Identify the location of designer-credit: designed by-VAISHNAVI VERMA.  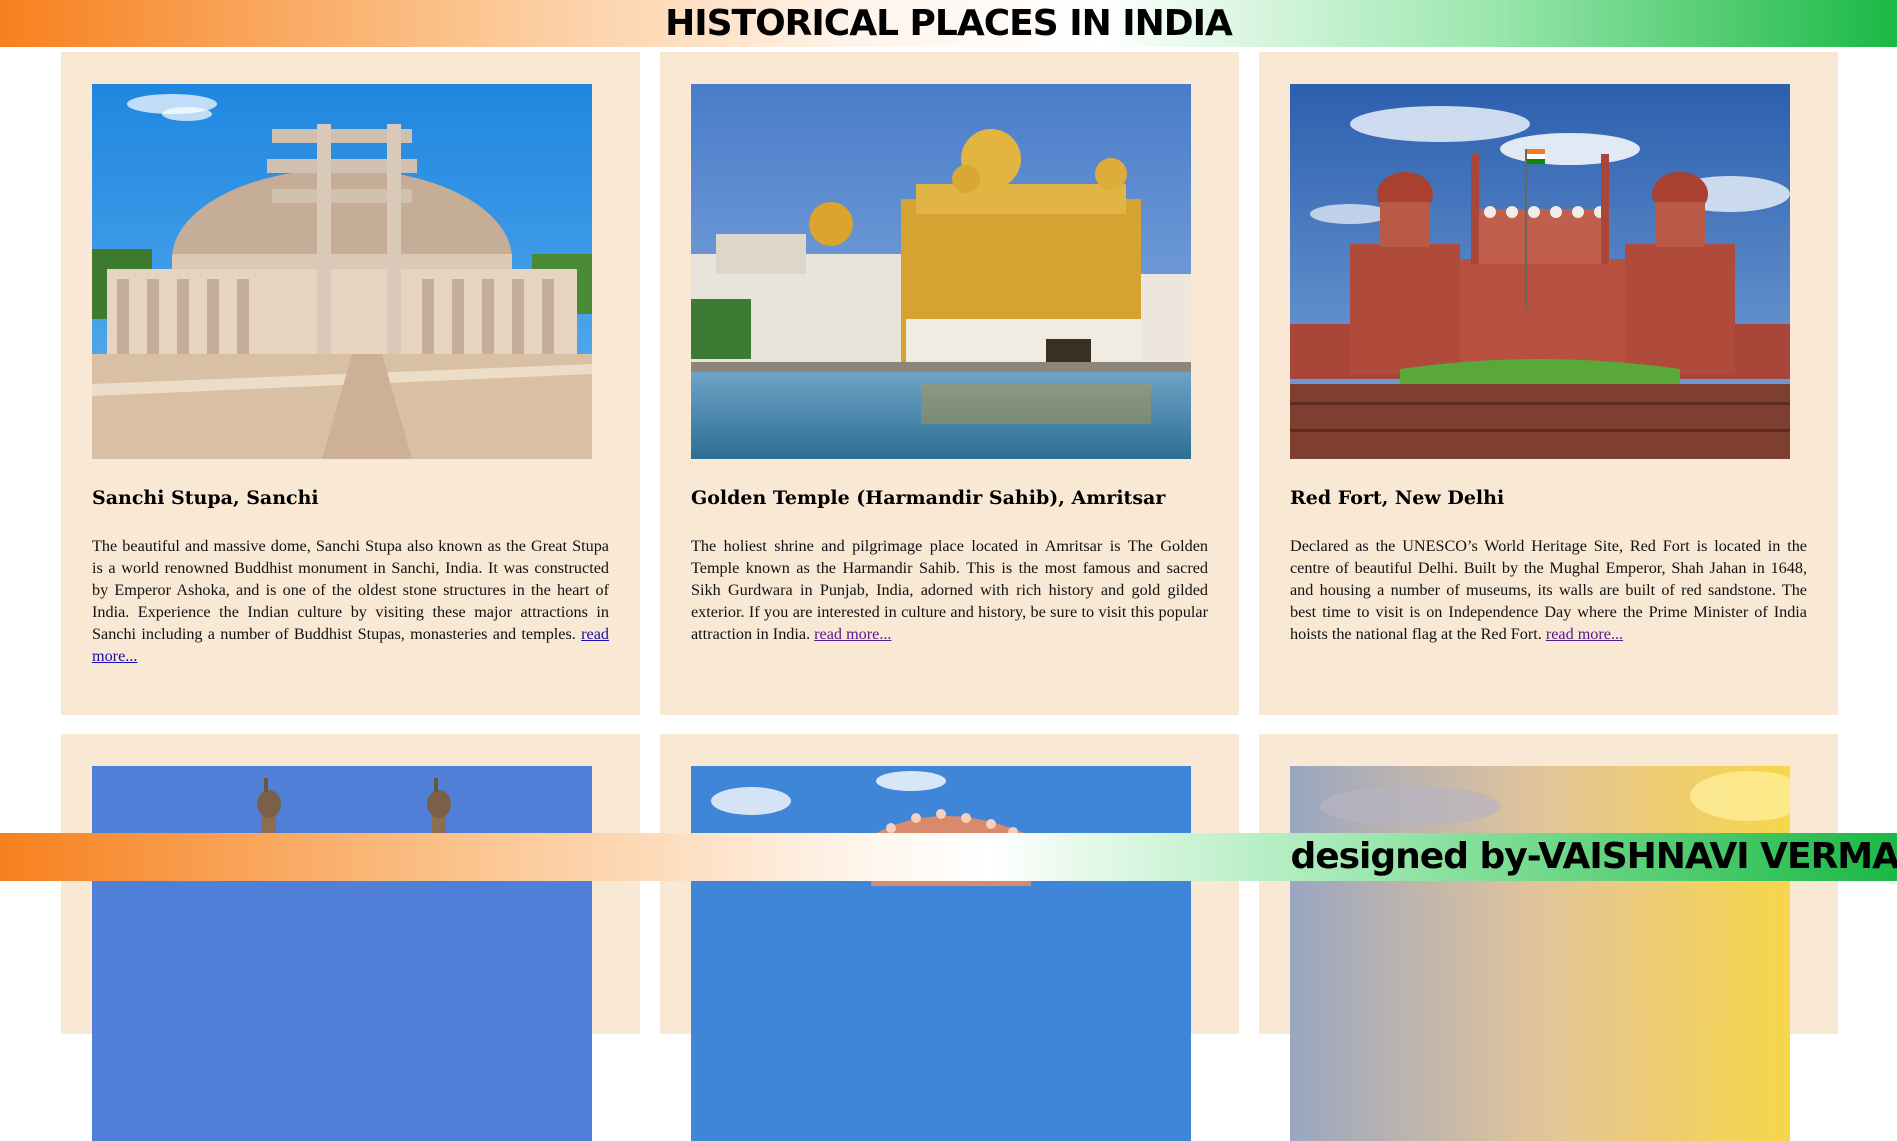
(1593, 856).